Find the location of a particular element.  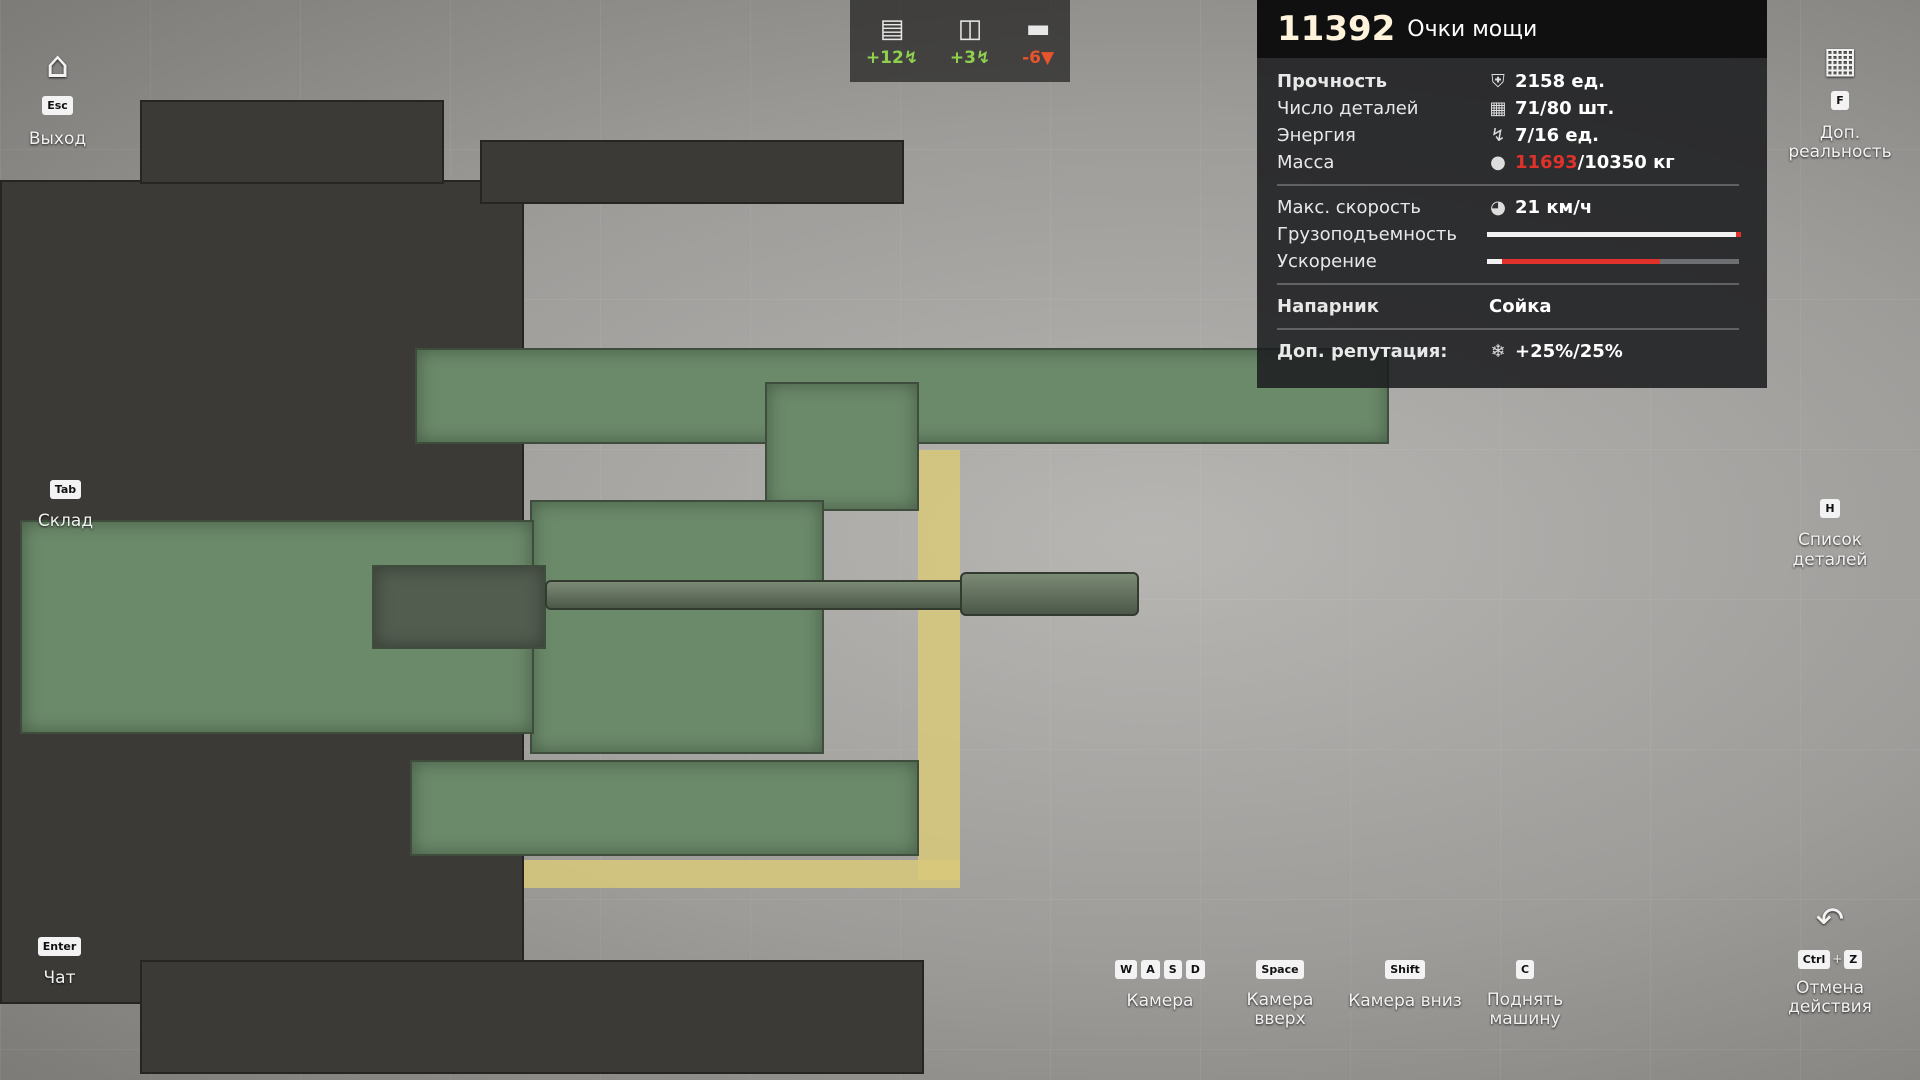

tab-key: Tab is located at coordinates (65, 489).